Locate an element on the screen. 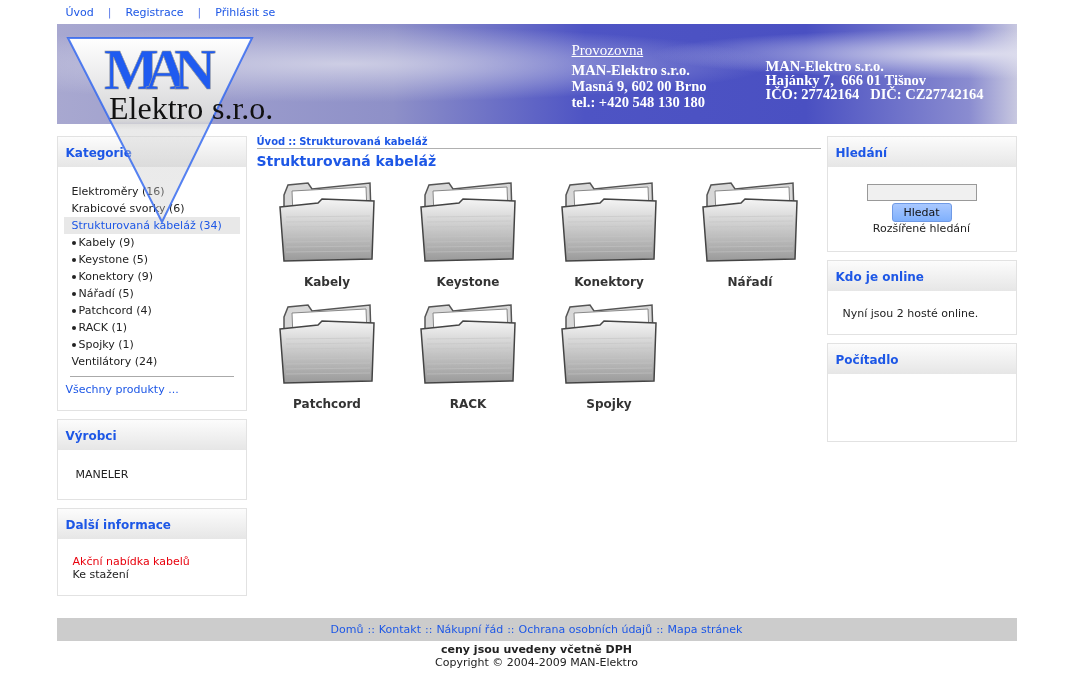 This screenshot has width=1073, height=680. footer-link: Ochrana osobních údajů is located at coordinates (585, 629).